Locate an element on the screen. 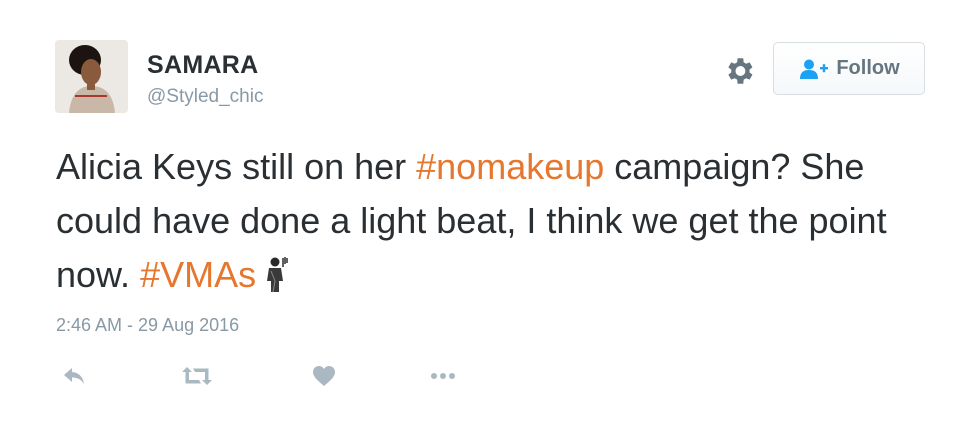 The image size is (980, 433). follow-button: Follow is located at coordinates (849, 68).